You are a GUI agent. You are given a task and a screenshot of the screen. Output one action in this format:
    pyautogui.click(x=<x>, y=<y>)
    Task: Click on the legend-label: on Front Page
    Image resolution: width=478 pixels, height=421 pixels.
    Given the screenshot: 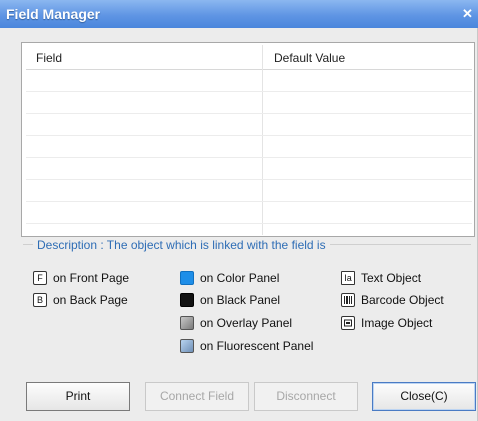 What is the action you would take?
    pyautogui.click(x=91, y=278)
    